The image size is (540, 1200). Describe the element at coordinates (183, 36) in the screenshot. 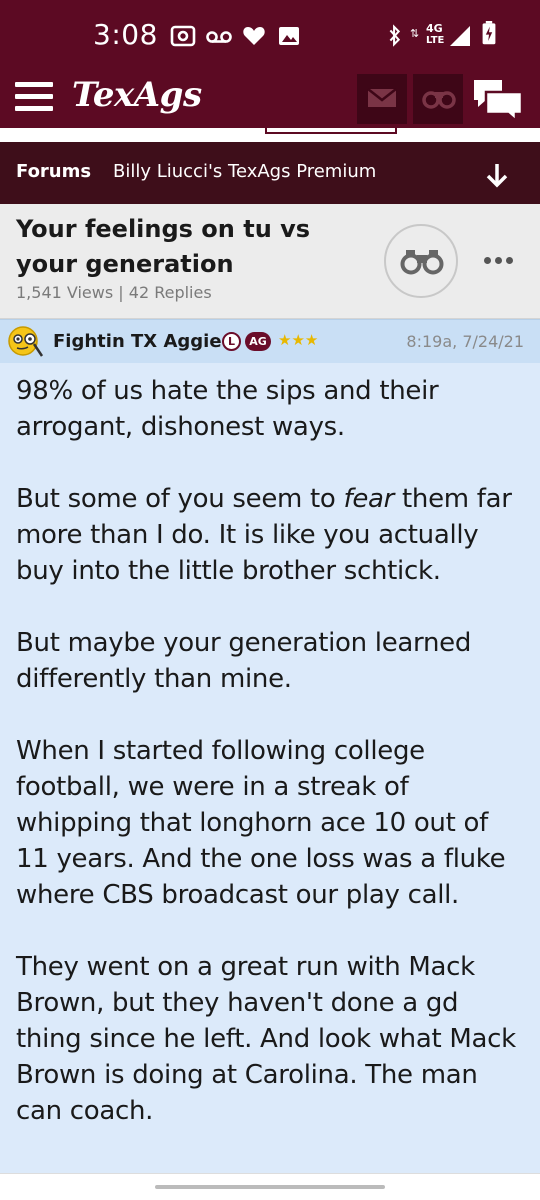

I see `radio-icon` at that location.